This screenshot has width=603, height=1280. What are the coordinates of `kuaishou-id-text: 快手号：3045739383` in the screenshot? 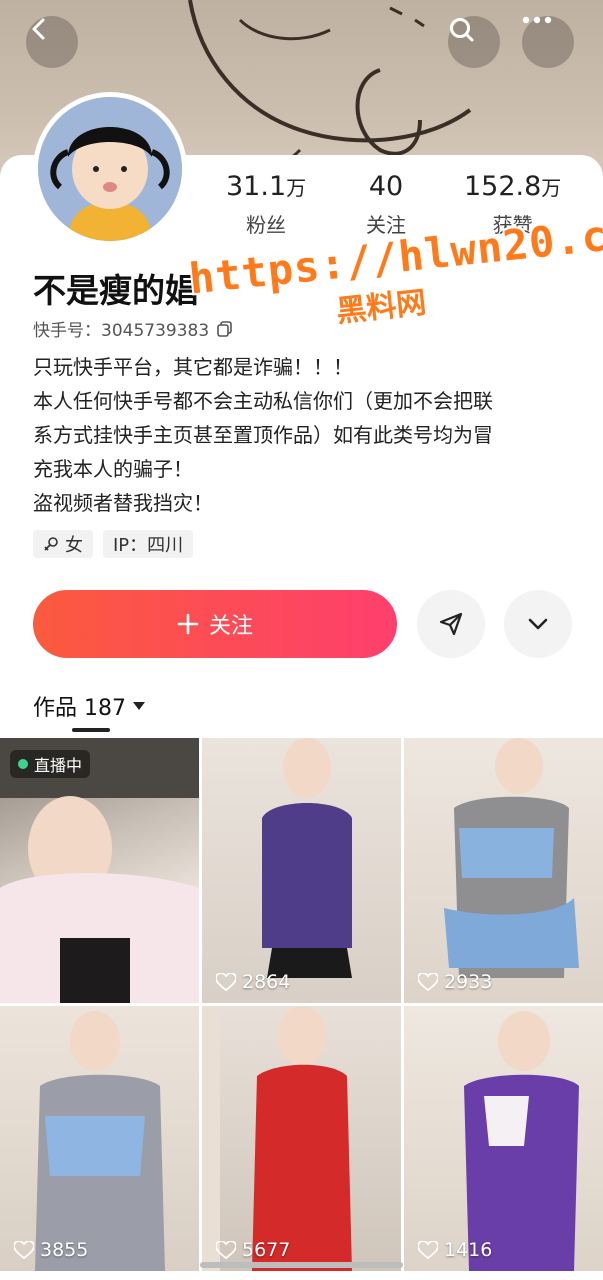 It's located at (121, 331).